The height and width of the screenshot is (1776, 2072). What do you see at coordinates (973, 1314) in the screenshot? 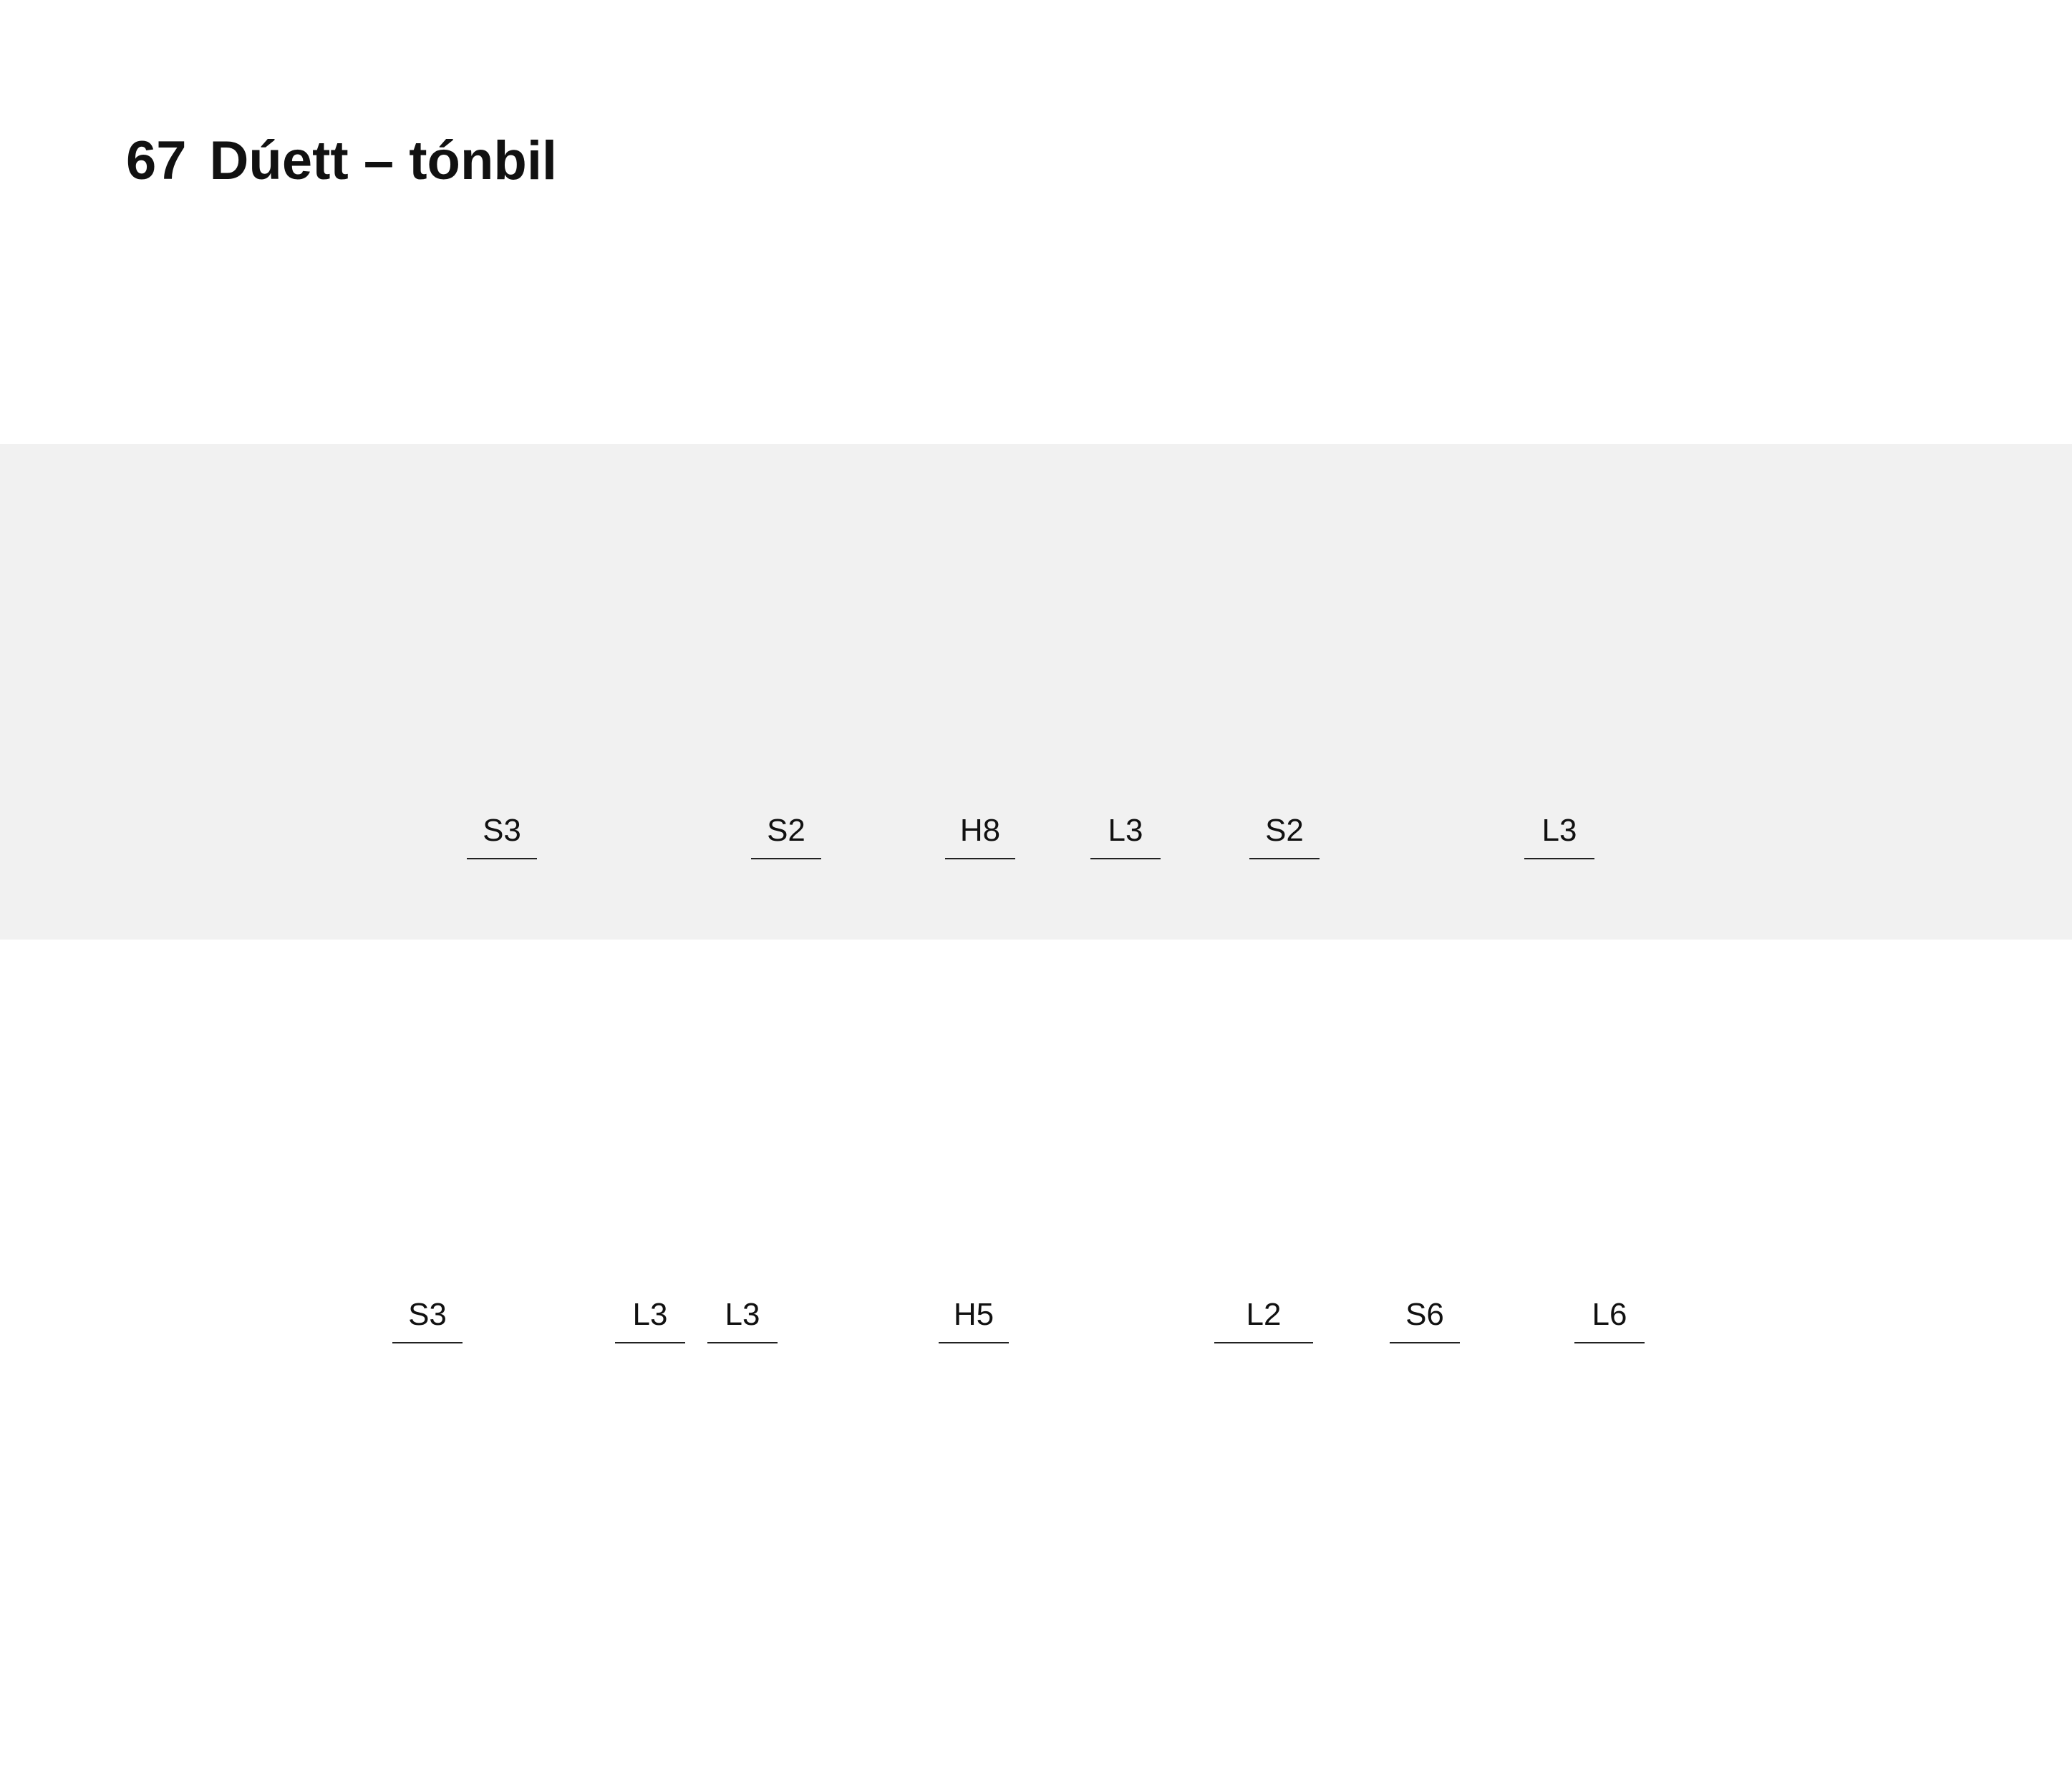
I see `interval-label: H5` at bounding box center [973, 1314].